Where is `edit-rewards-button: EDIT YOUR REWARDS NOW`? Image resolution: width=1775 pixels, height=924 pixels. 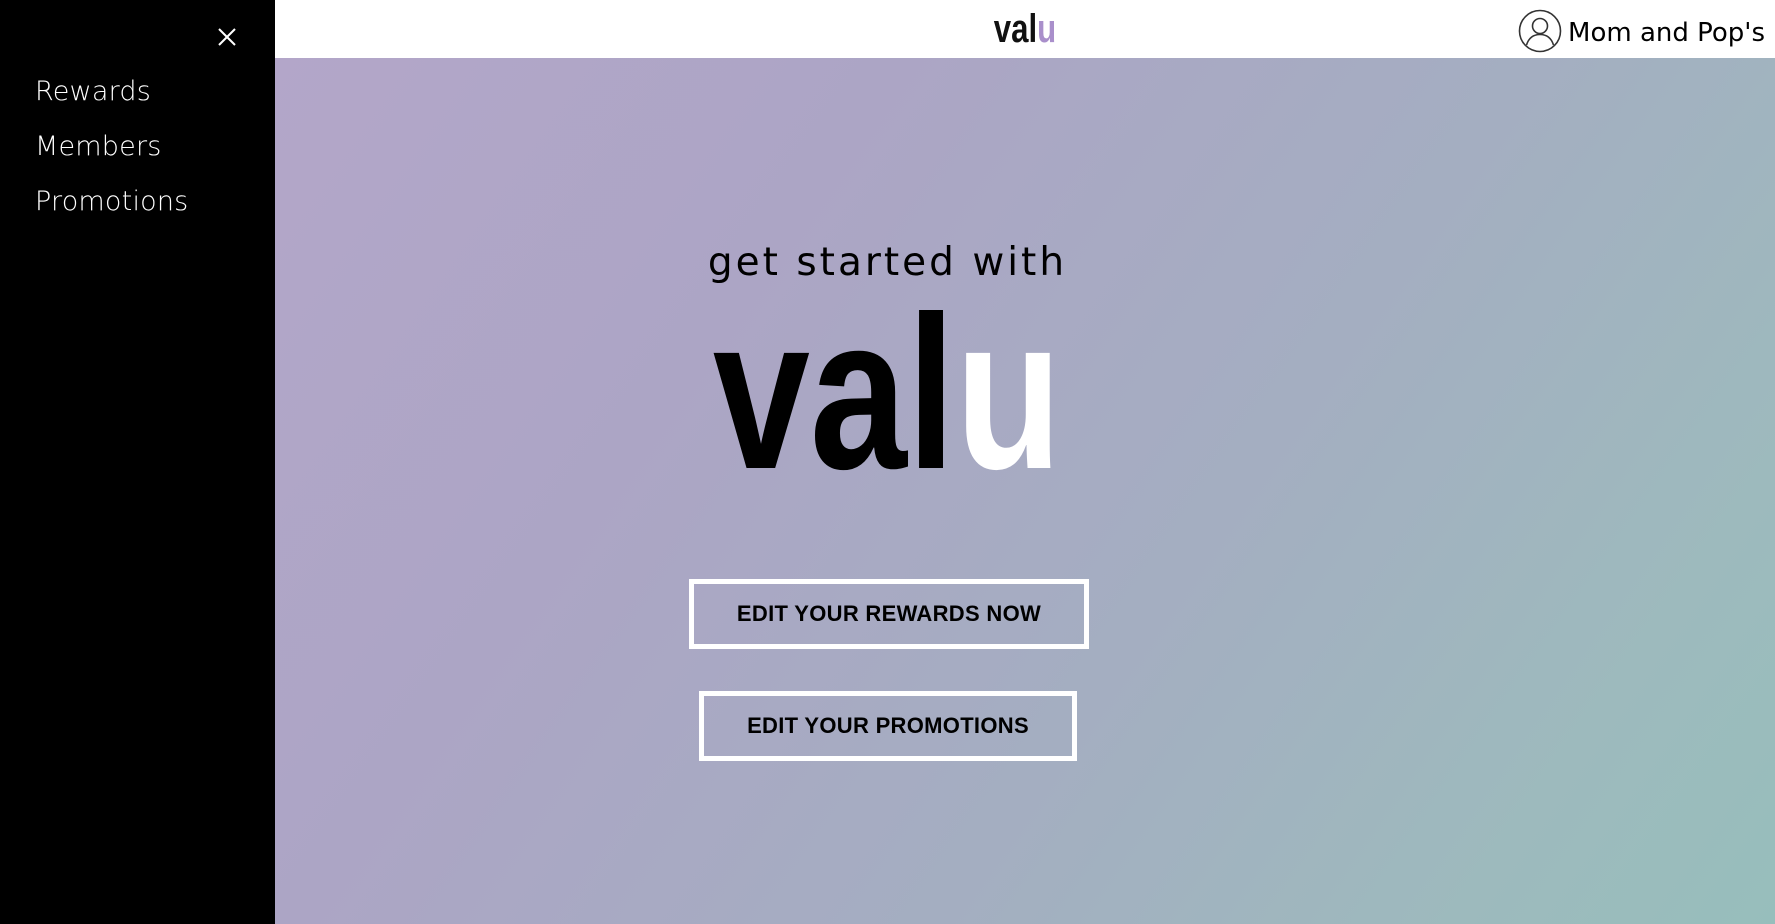 edit-rewards-button: EDIT YOUR REWARDS NOW is located at coordinates (889, 614).